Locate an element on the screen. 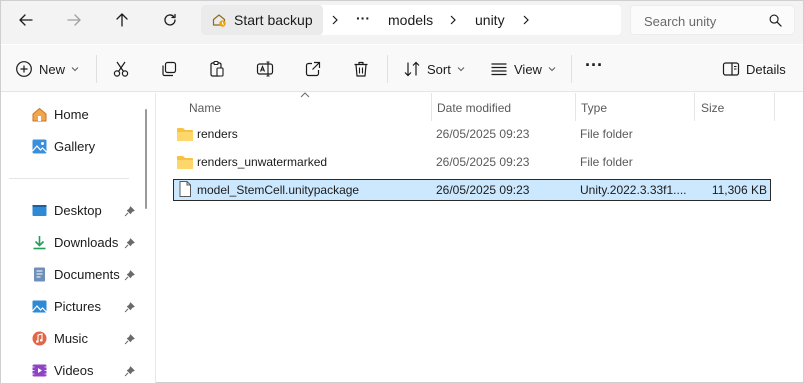  music-icon is located at coordinates (39, 338).